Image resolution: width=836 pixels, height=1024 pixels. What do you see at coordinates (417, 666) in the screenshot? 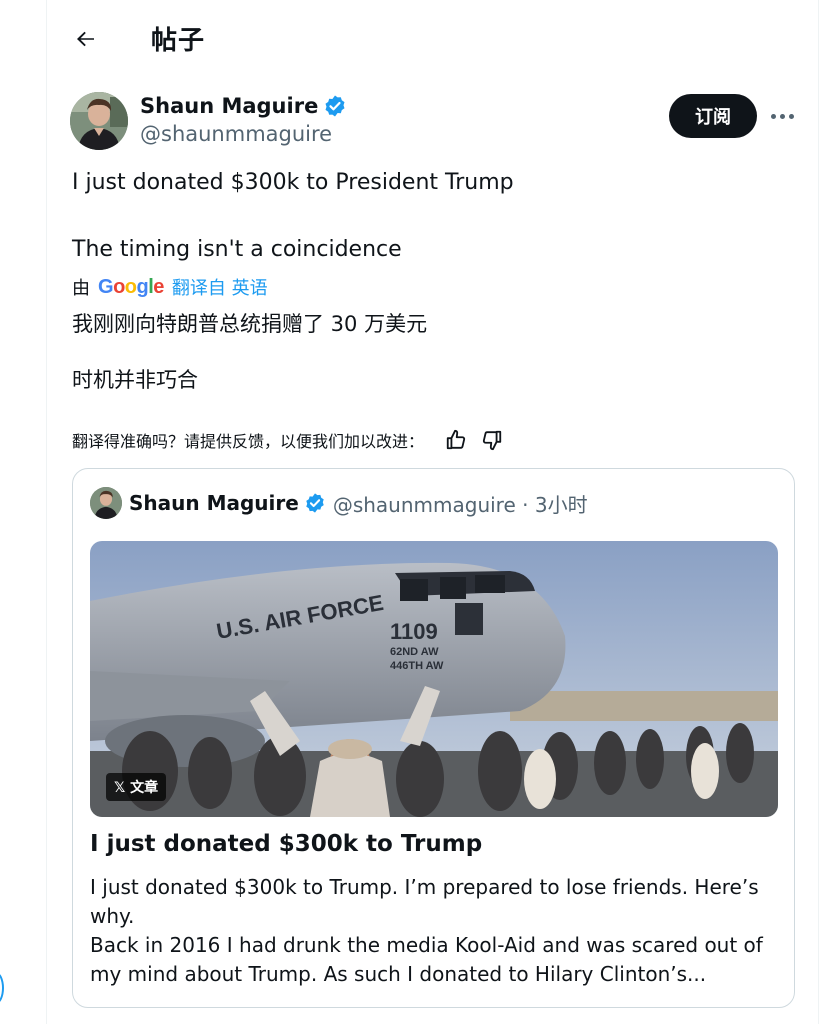
I see `aircraft-wing-2: 446TH AW` at bounding box center [417, 666].